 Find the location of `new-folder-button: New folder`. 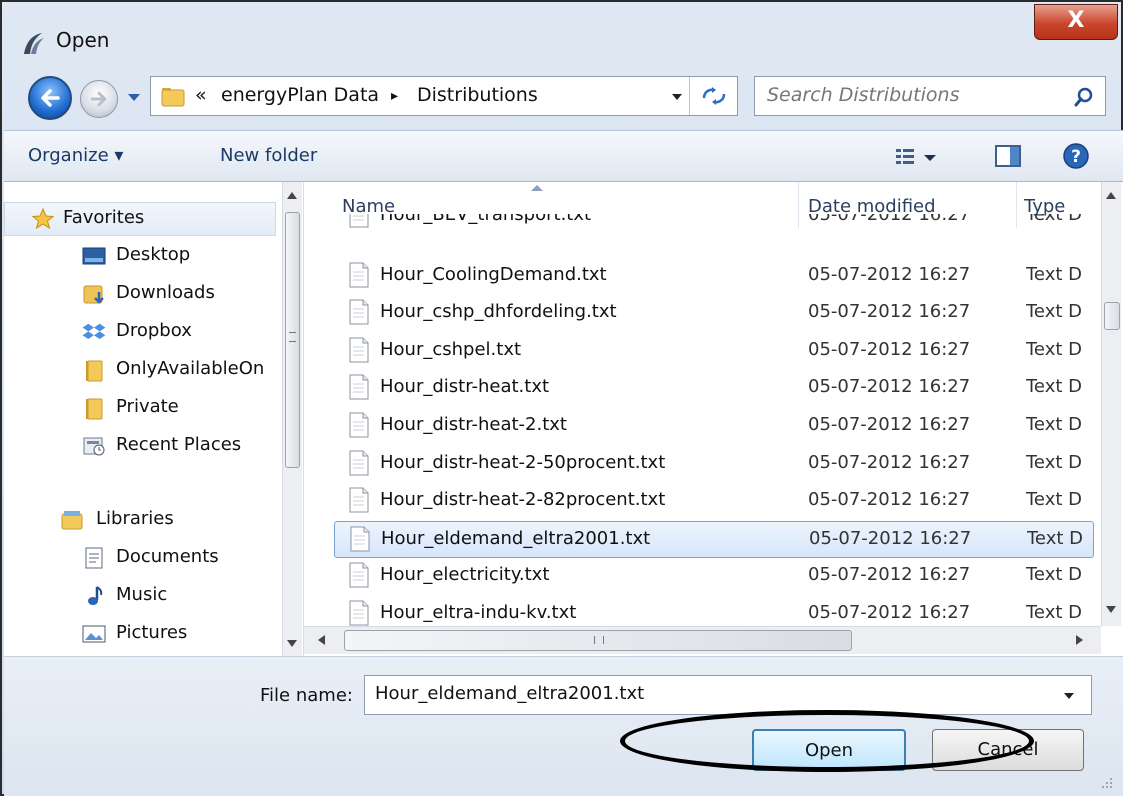

new-folder-button: New folder is located at coordinates (268, 155).